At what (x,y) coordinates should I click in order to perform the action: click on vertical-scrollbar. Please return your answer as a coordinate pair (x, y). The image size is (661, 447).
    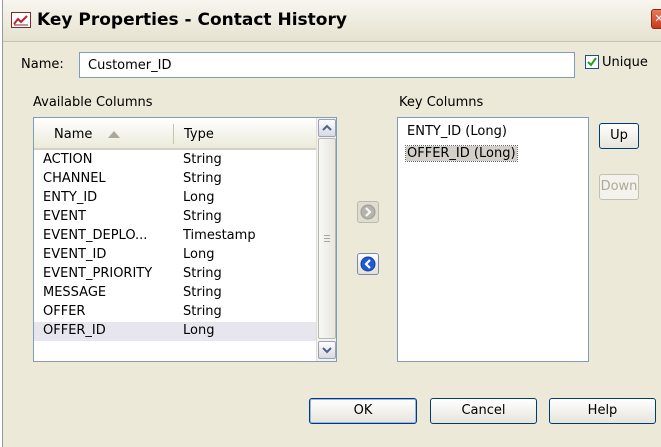
    Looking at the image, I should click on (326, 239).